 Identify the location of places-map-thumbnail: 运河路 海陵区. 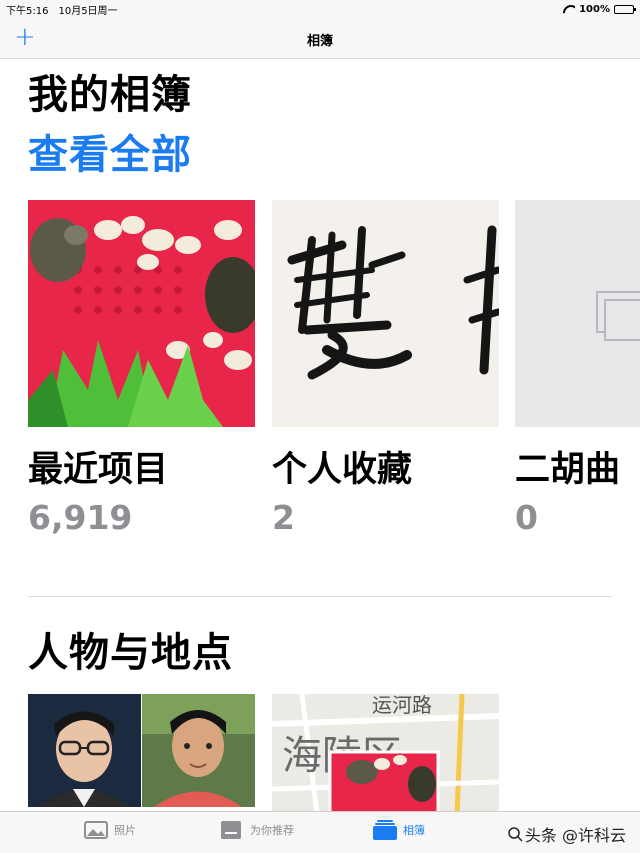
(385, 754).